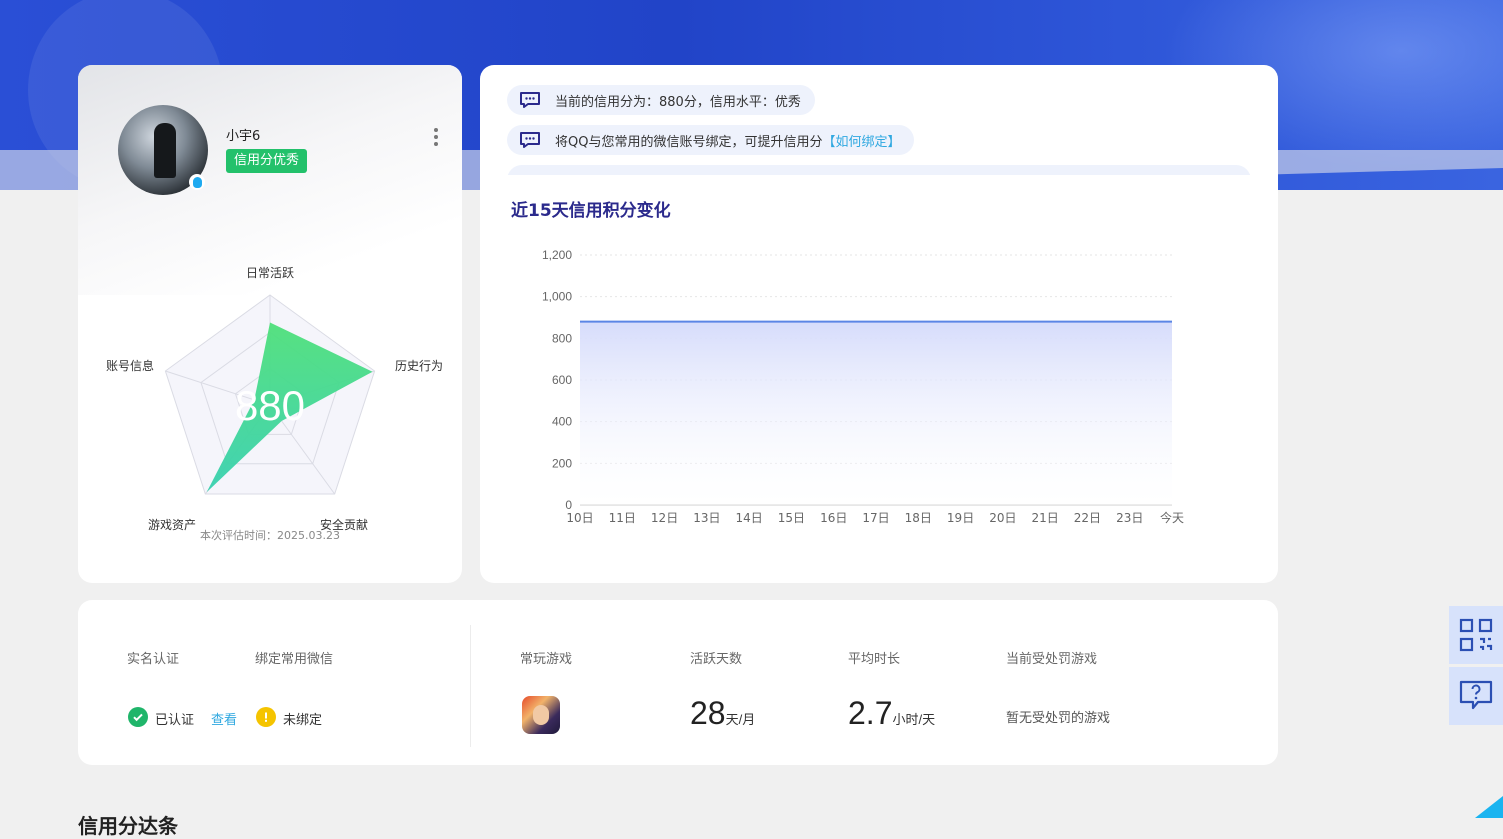  I want to click on wechat-label: 绑定常用微信, so click(294, 659).